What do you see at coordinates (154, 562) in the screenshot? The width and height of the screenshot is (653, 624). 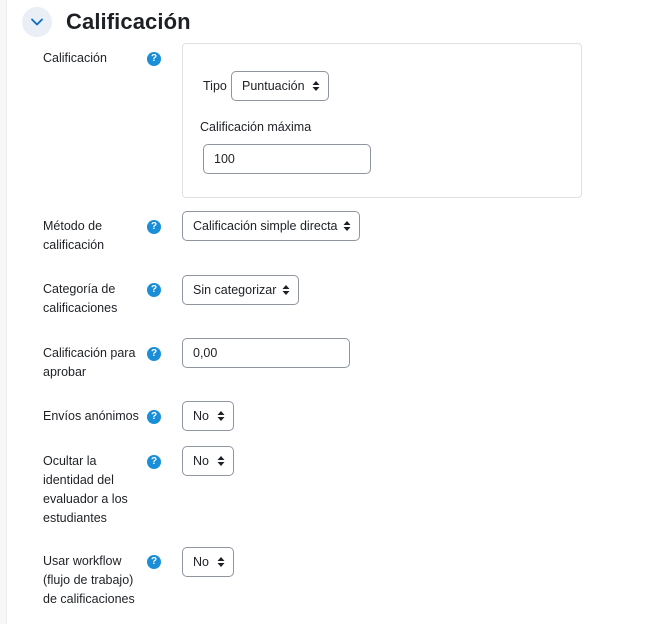 I see `workflow-help-icon: ?` at bounding box center [154, 562].